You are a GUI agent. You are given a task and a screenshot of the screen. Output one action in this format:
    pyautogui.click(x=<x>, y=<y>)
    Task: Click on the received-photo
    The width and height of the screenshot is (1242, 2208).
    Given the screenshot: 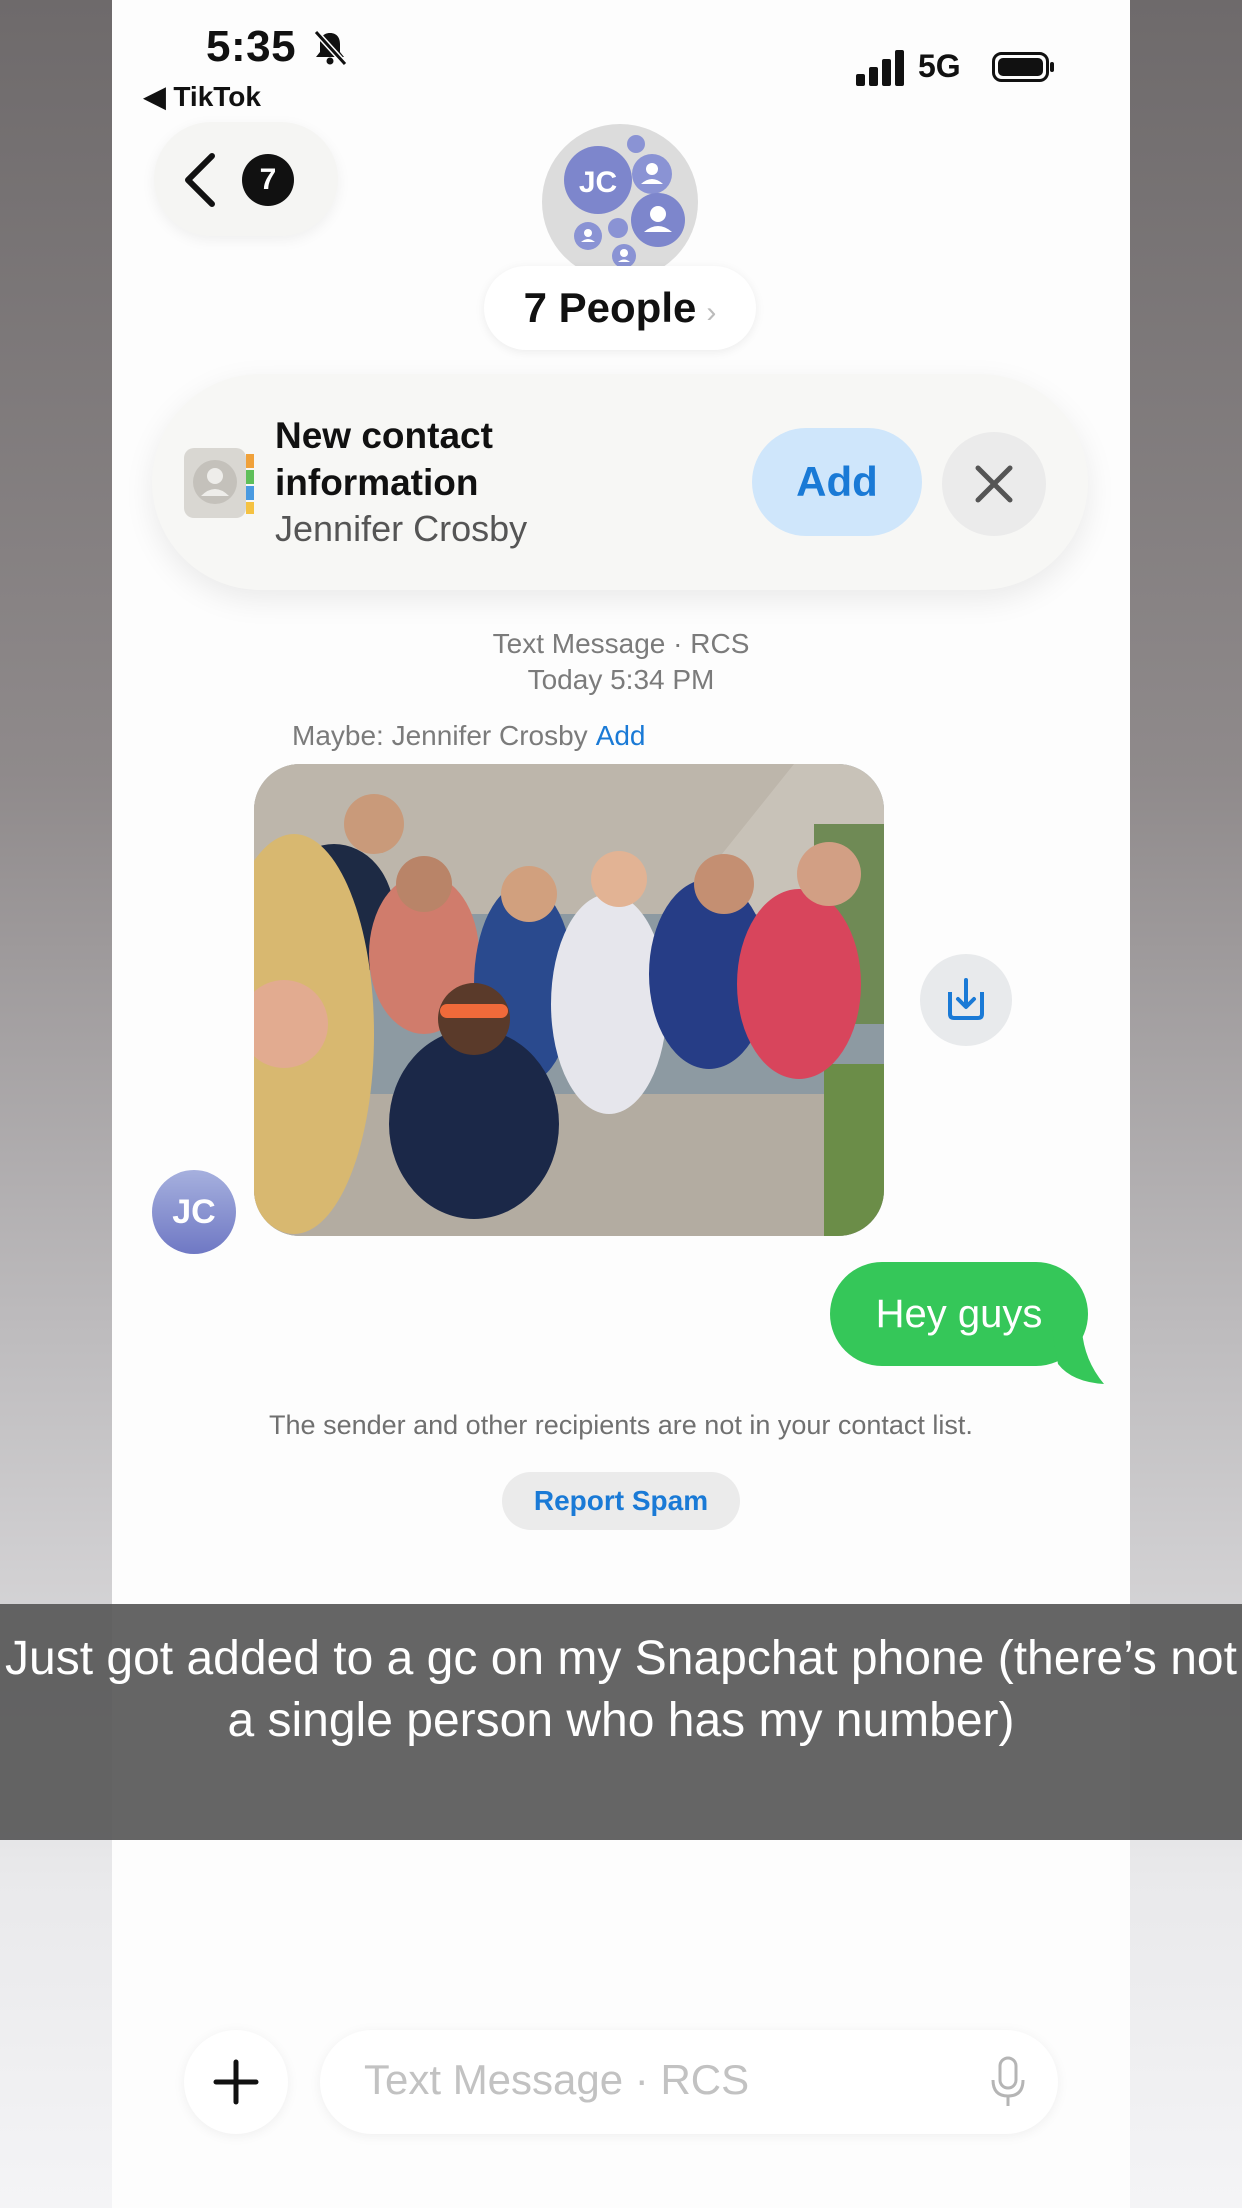 What is the action you would take?
    pyautogui.click(x=569, y=1000)
    